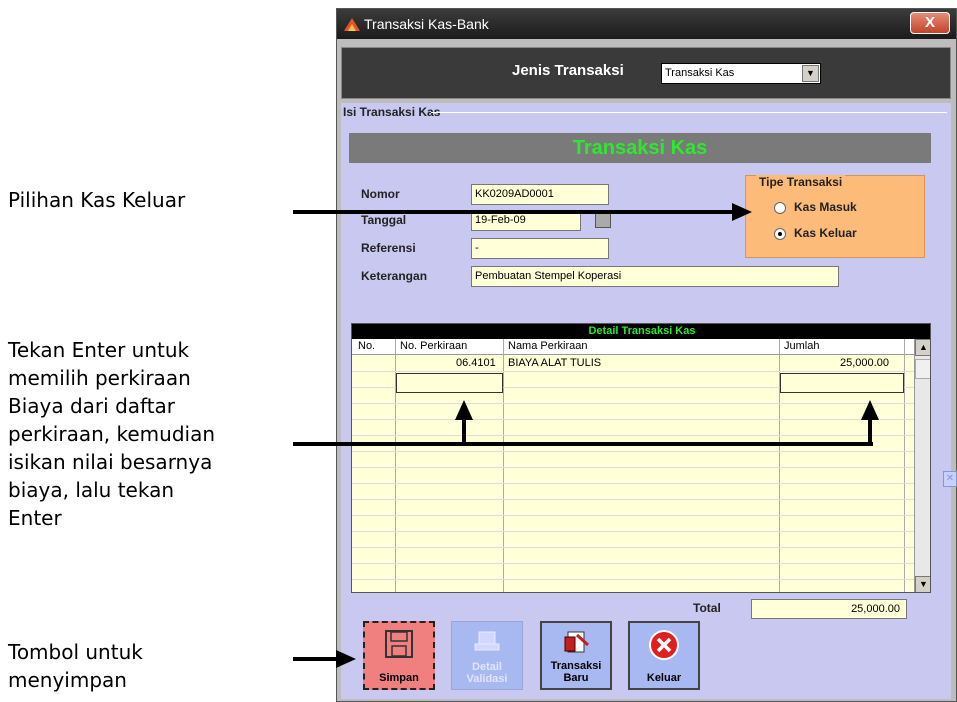 This screenshot has height=702, width=957. I want to click on total-field: 25,000.00, so click(829, 609).